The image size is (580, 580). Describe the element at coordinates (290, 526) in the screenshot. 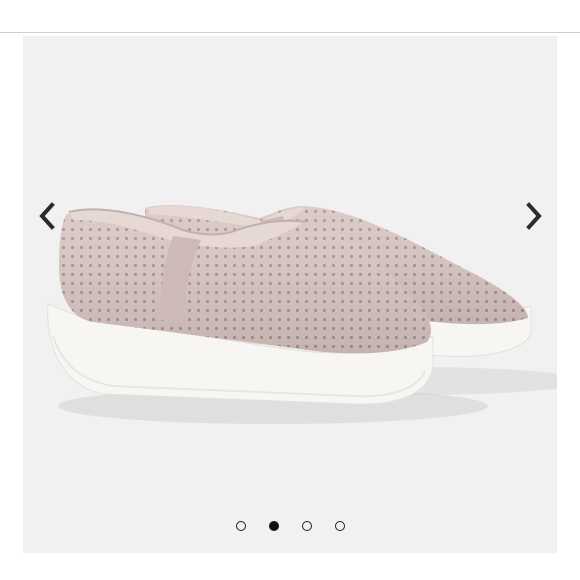

I see `slide-indicator` at that location.